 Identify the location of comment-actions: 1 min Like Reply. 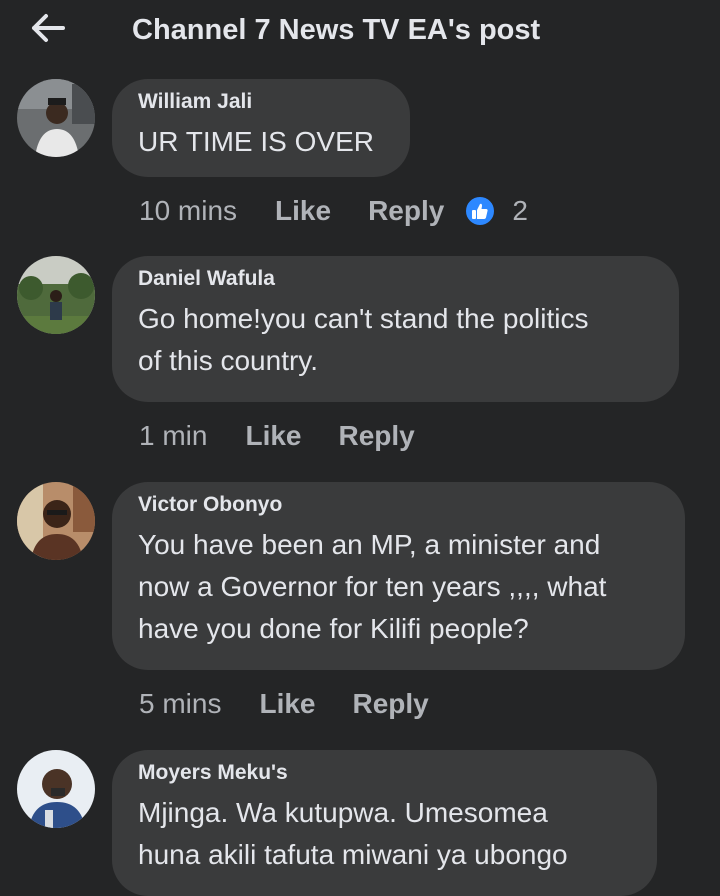
(277, 436).